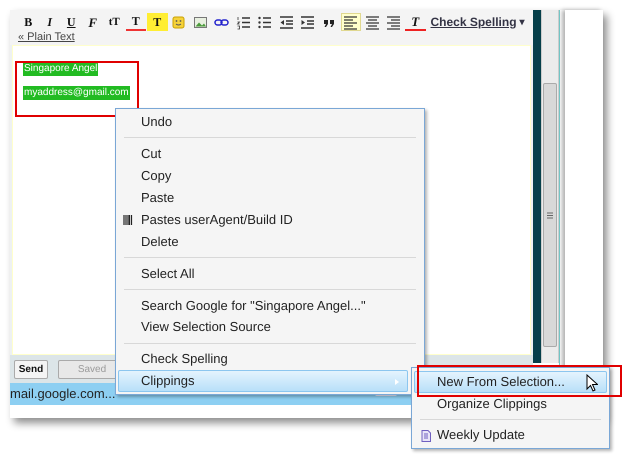 This screenshot has width=640, height=466. What do you see at coordinates (157, 22) in the screenshot?
I see `highlight-button: T` at bounding box center [157, 22].